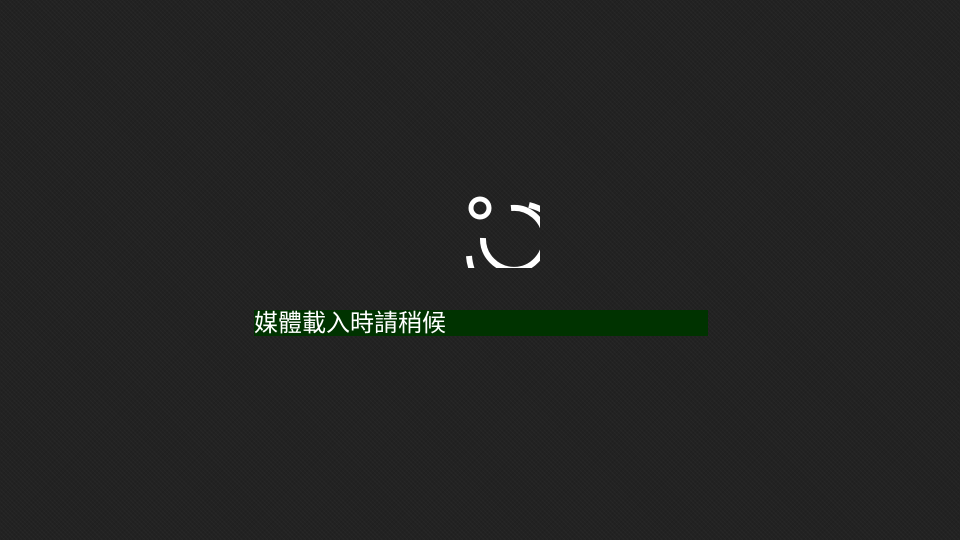 The width and height of the screenshot is (960, 540). I want to click on loading-message: 媒體載入時請稍候, so click(350, 323).